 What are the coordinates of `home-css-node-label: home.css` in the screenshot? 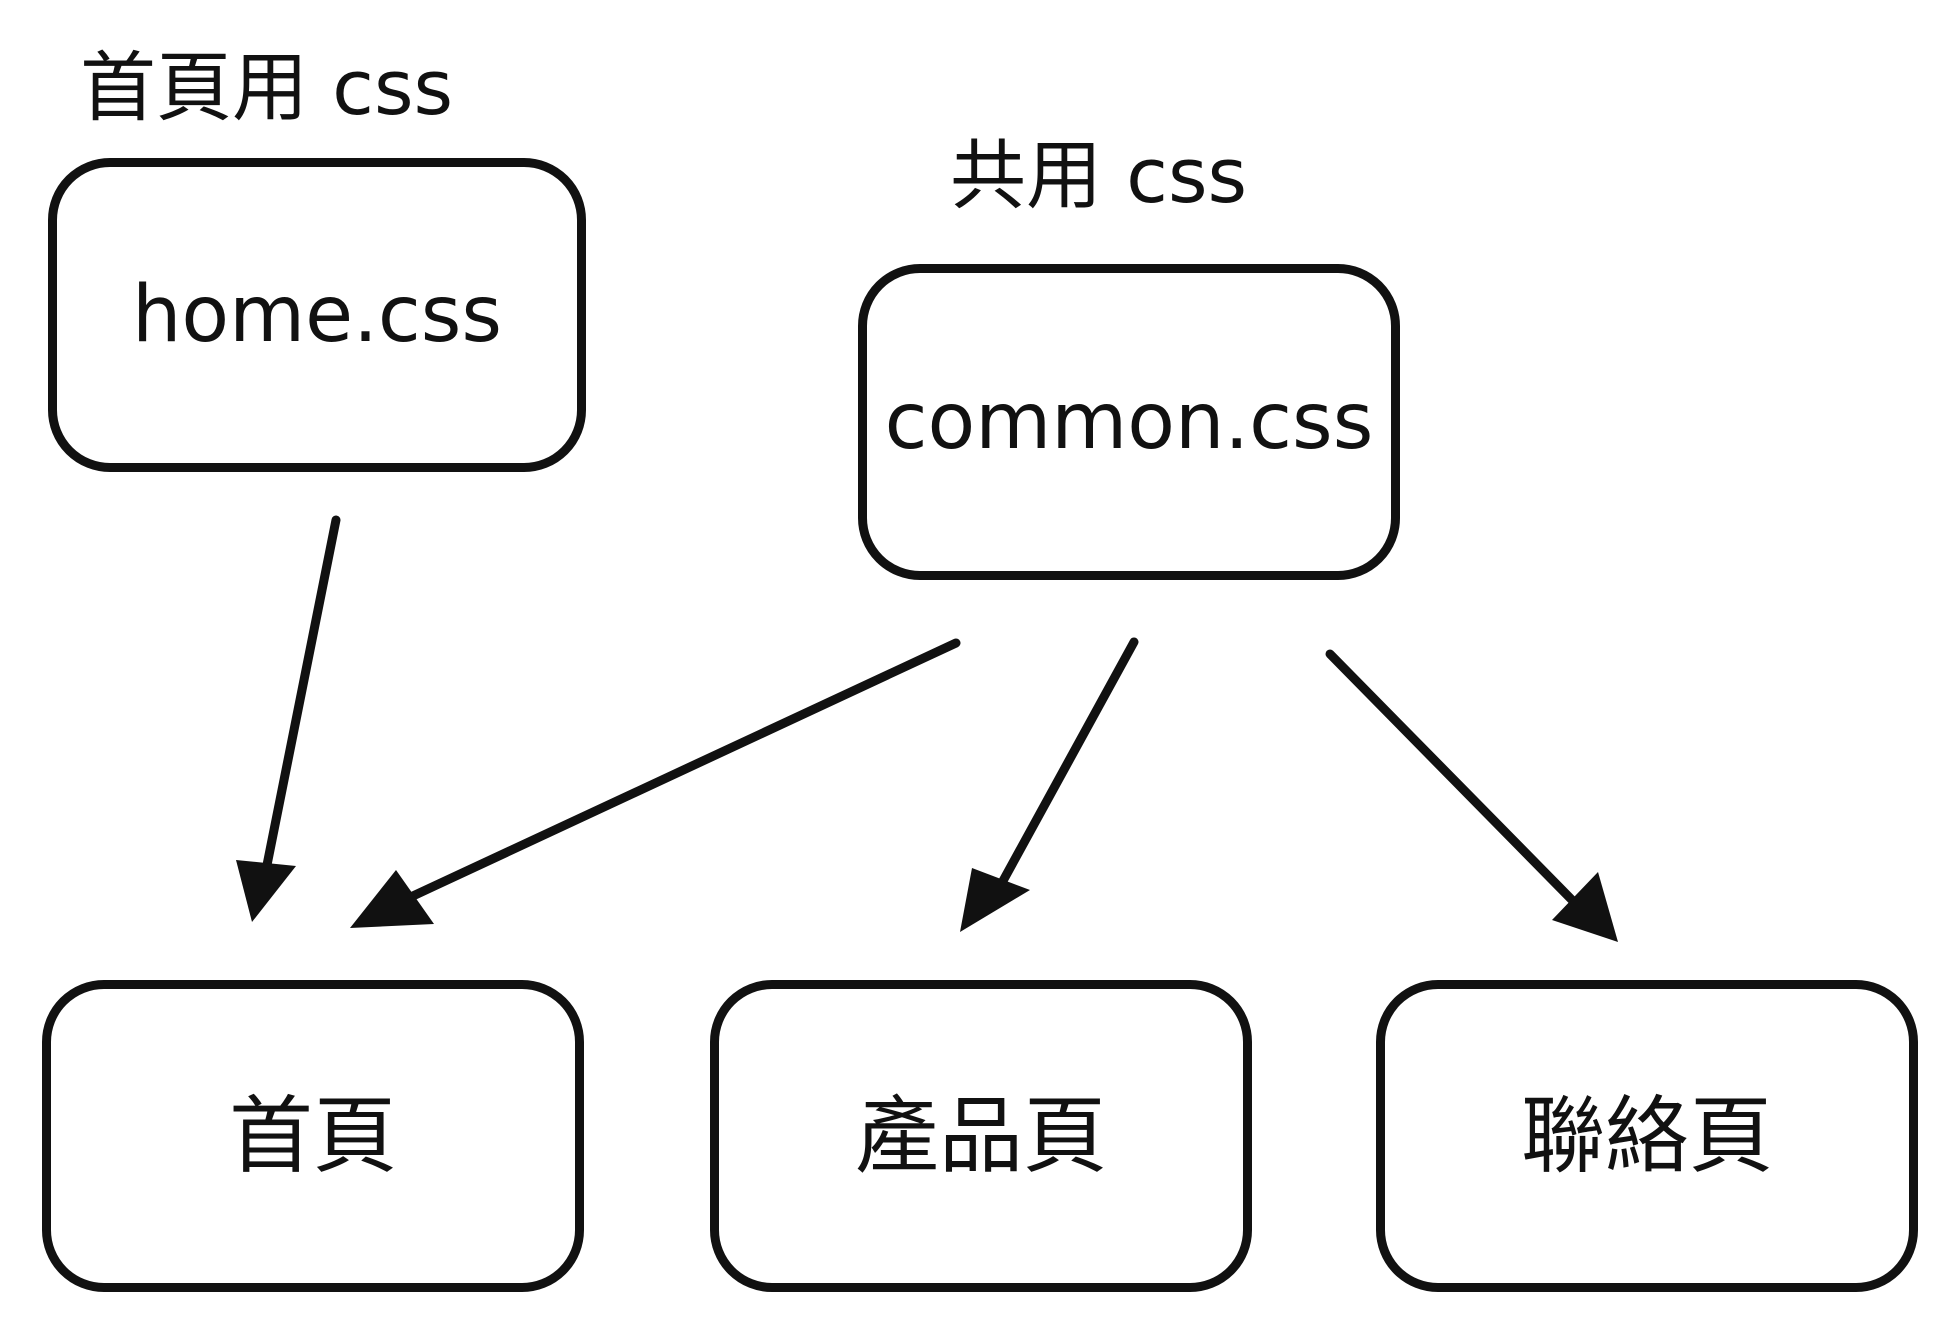 It's located at (317, 315).